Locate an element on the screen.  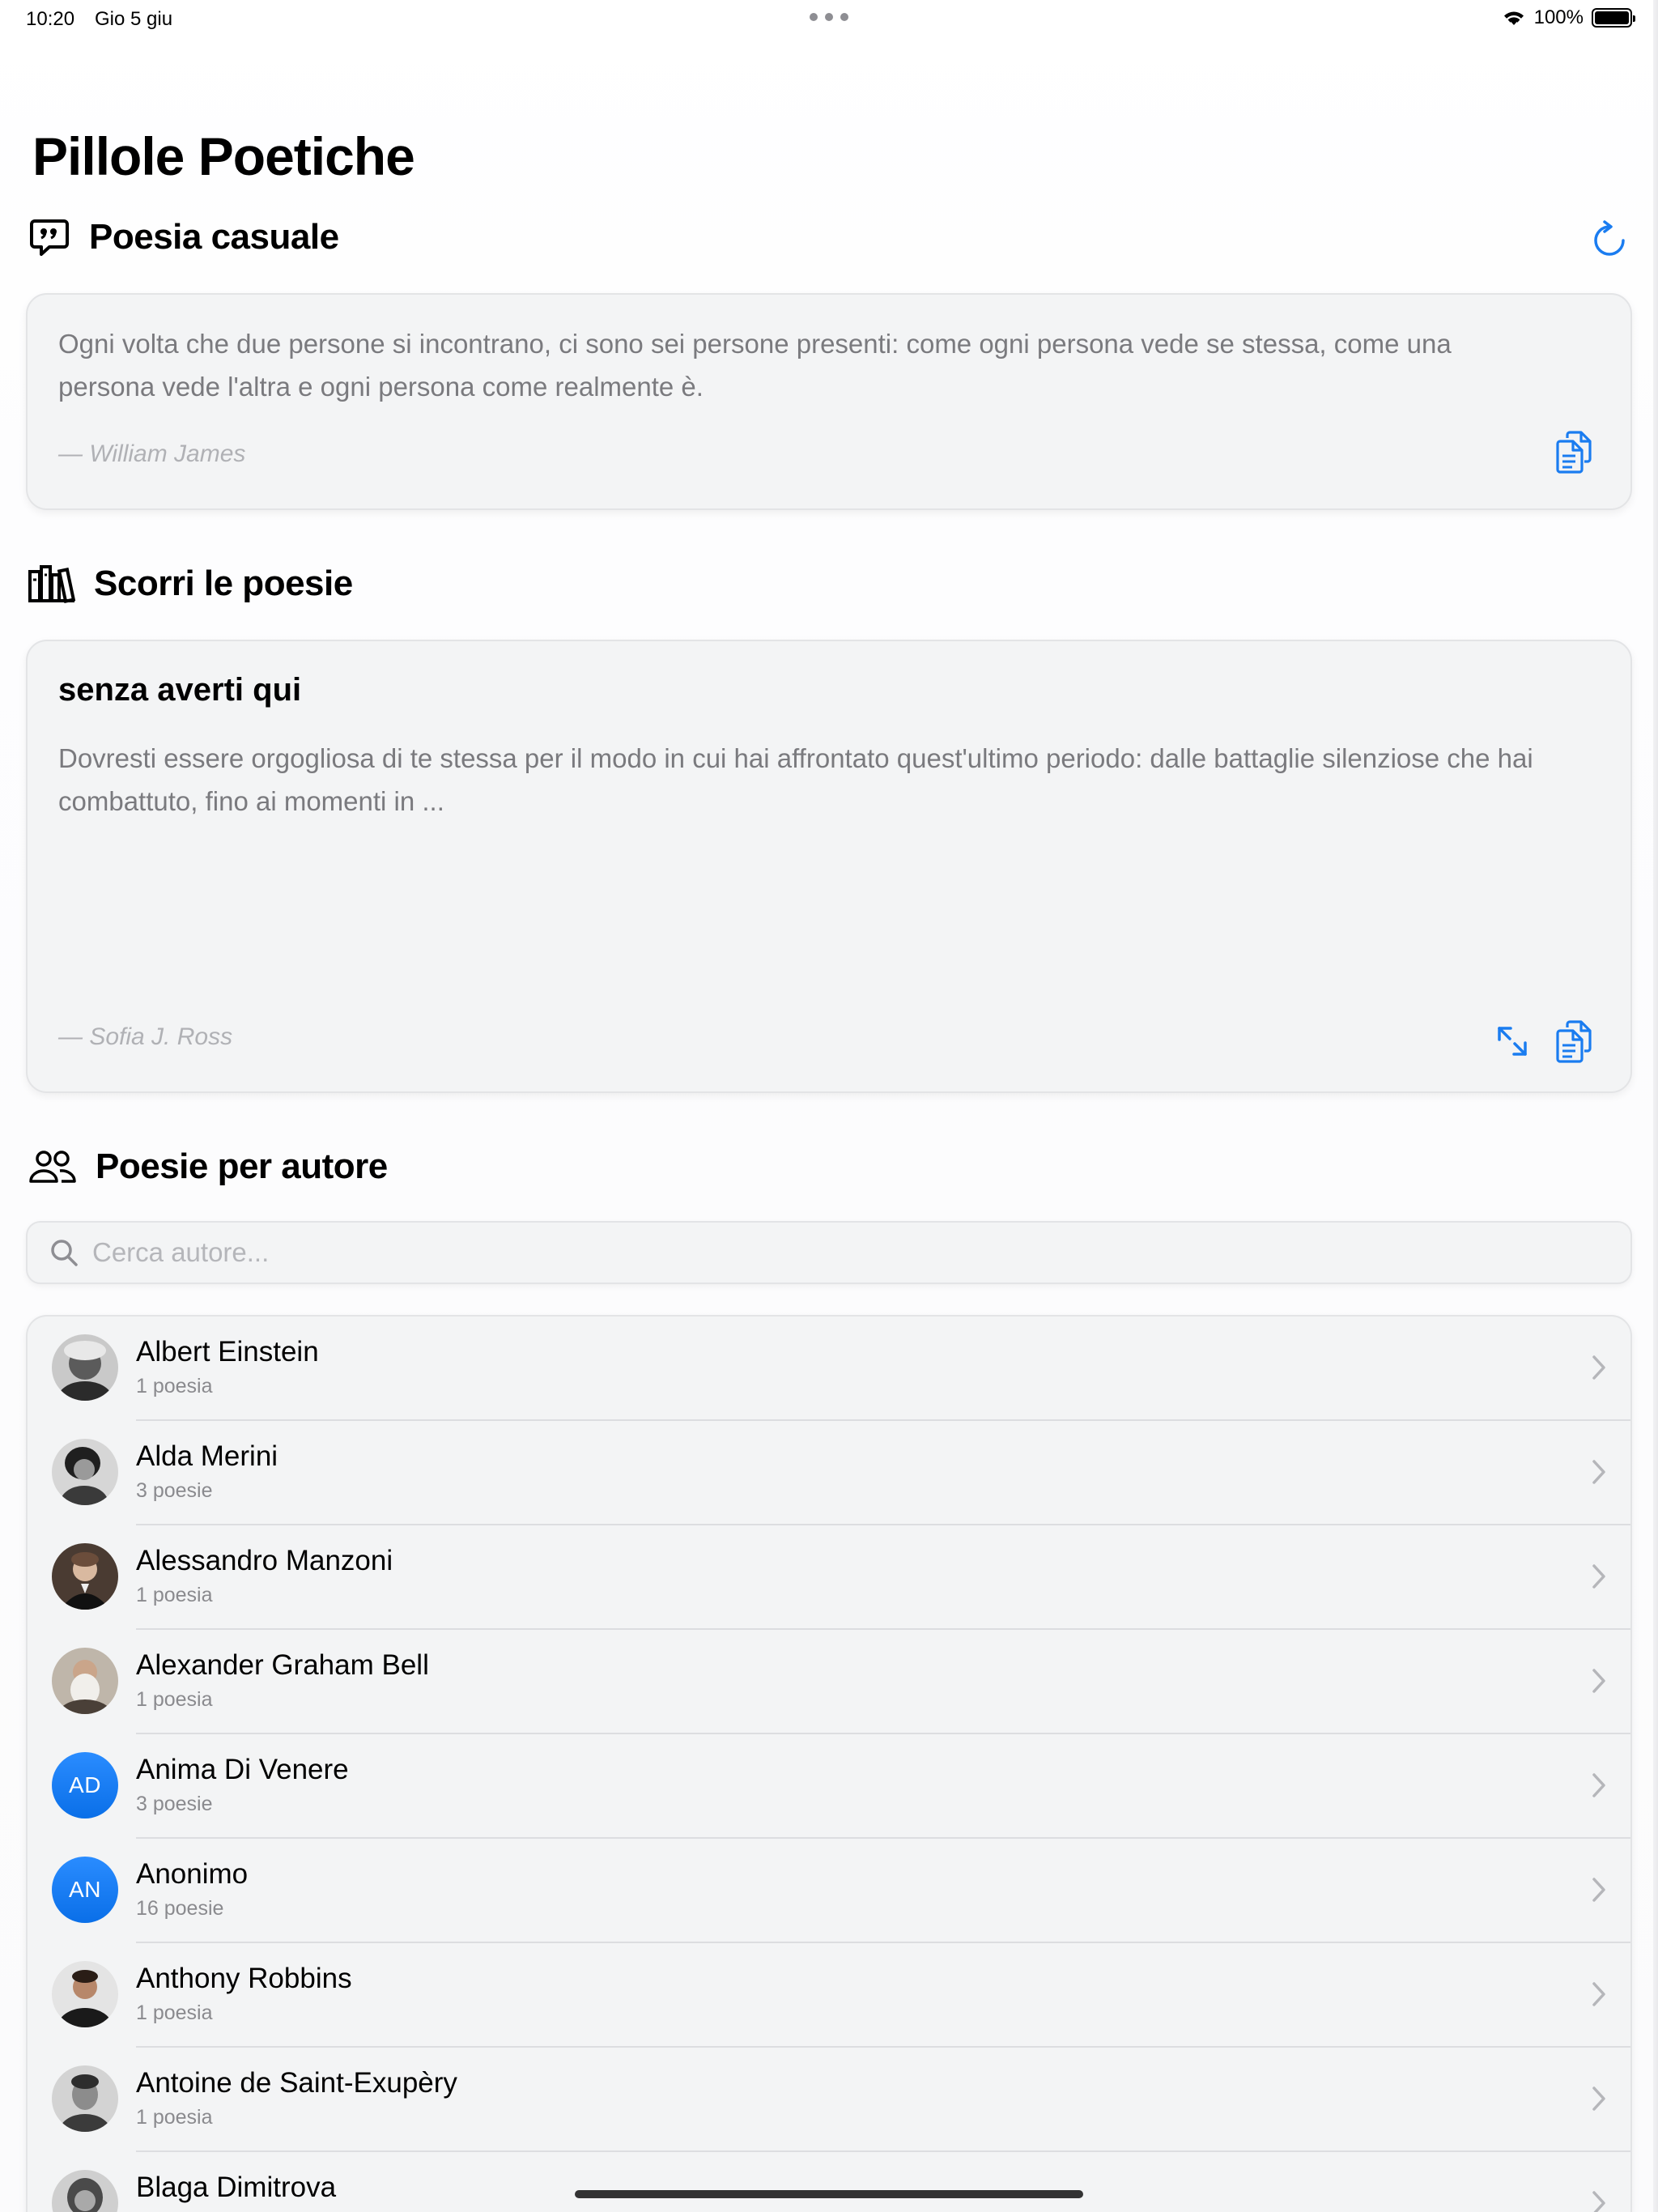
scroll-edge is located at coordinates (1655, 1106).